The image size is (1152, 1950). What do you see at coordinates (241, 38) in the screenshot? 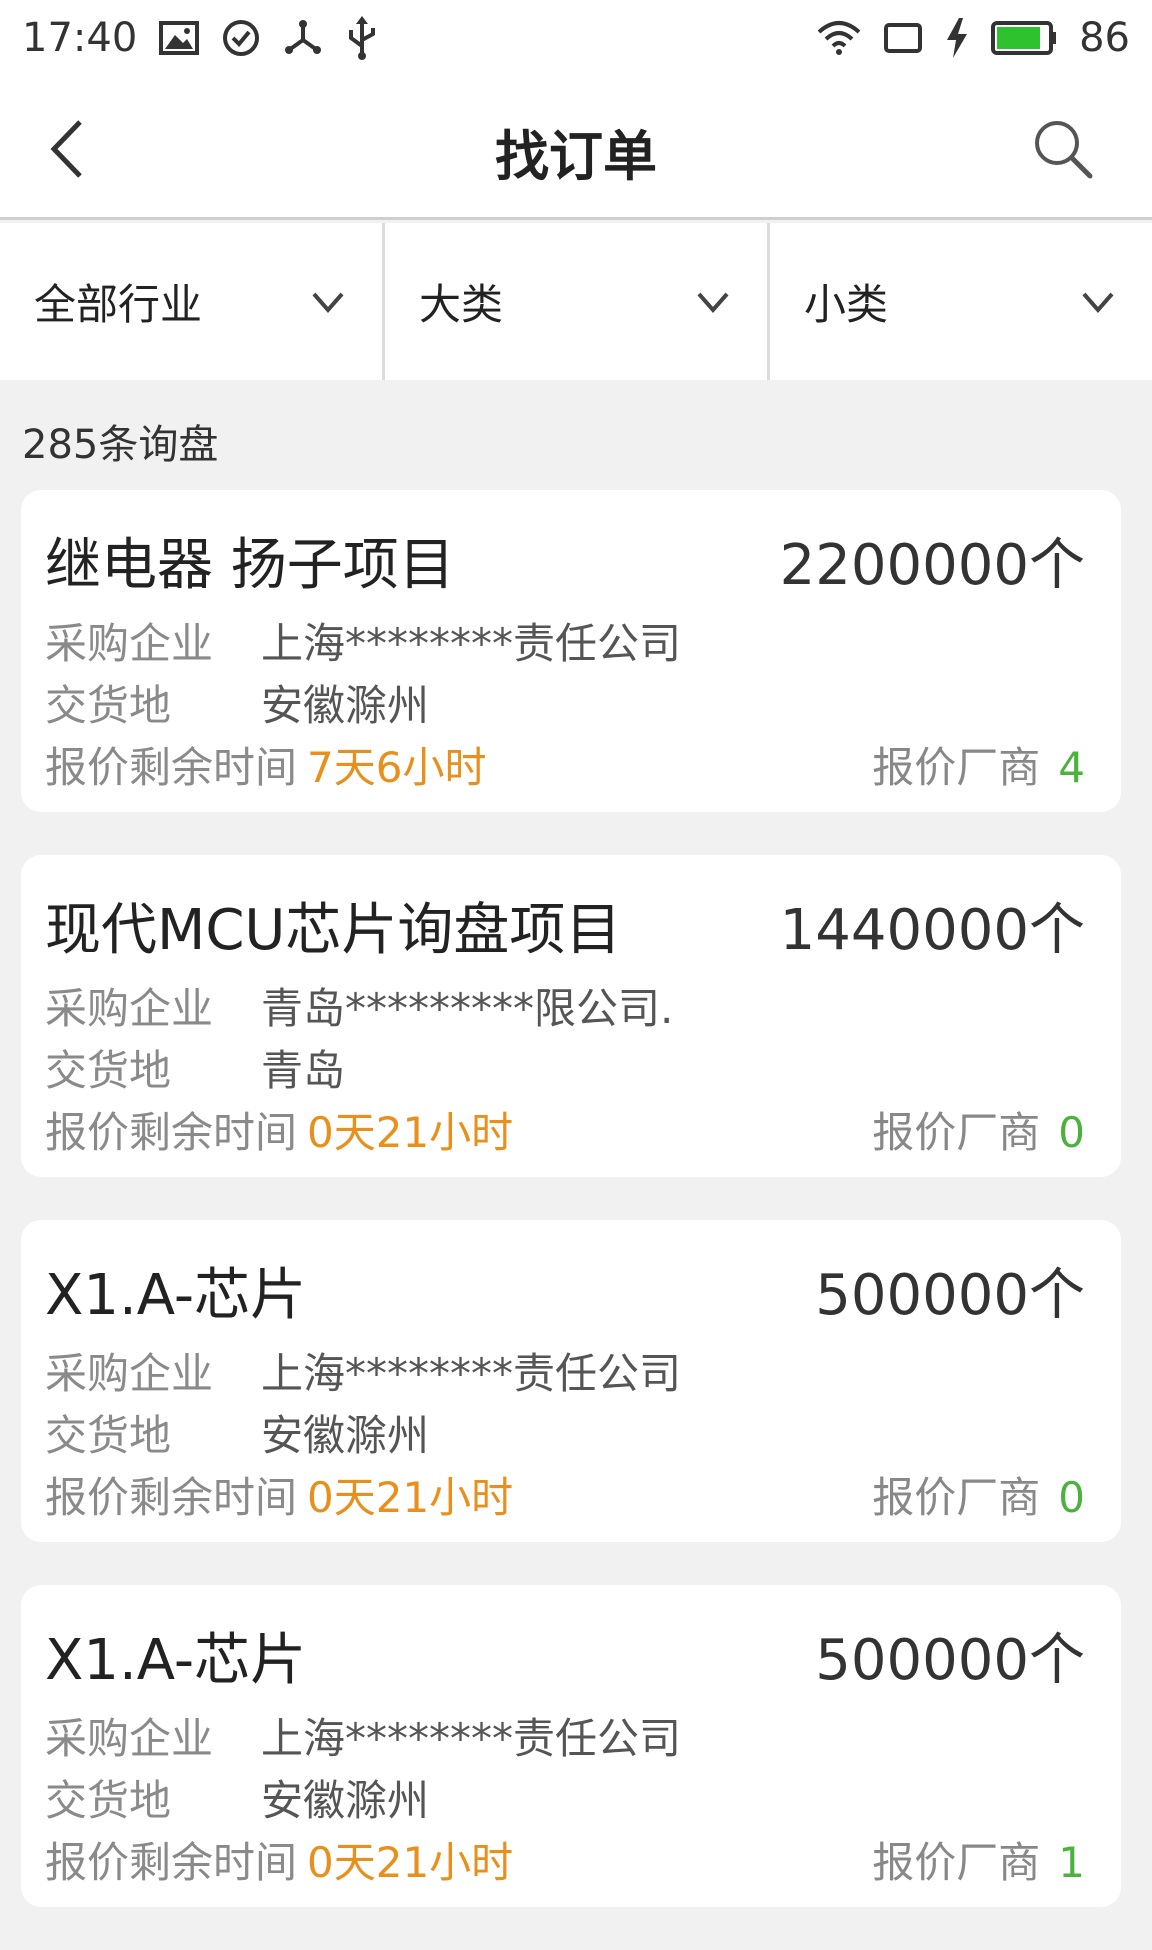
I see `check-circle-icon` at bounding box center [241, 38].